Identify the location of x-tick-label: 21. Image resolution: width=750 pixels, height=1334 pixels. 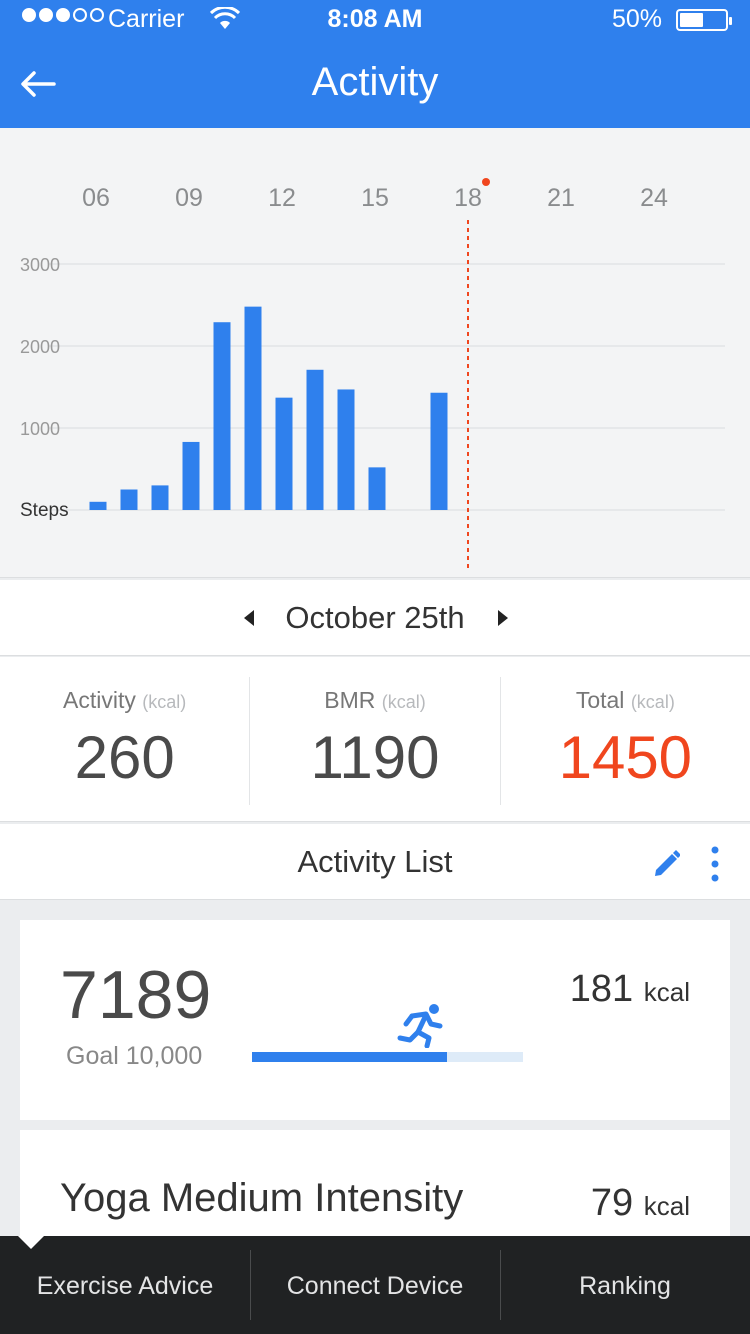
(561, 198).